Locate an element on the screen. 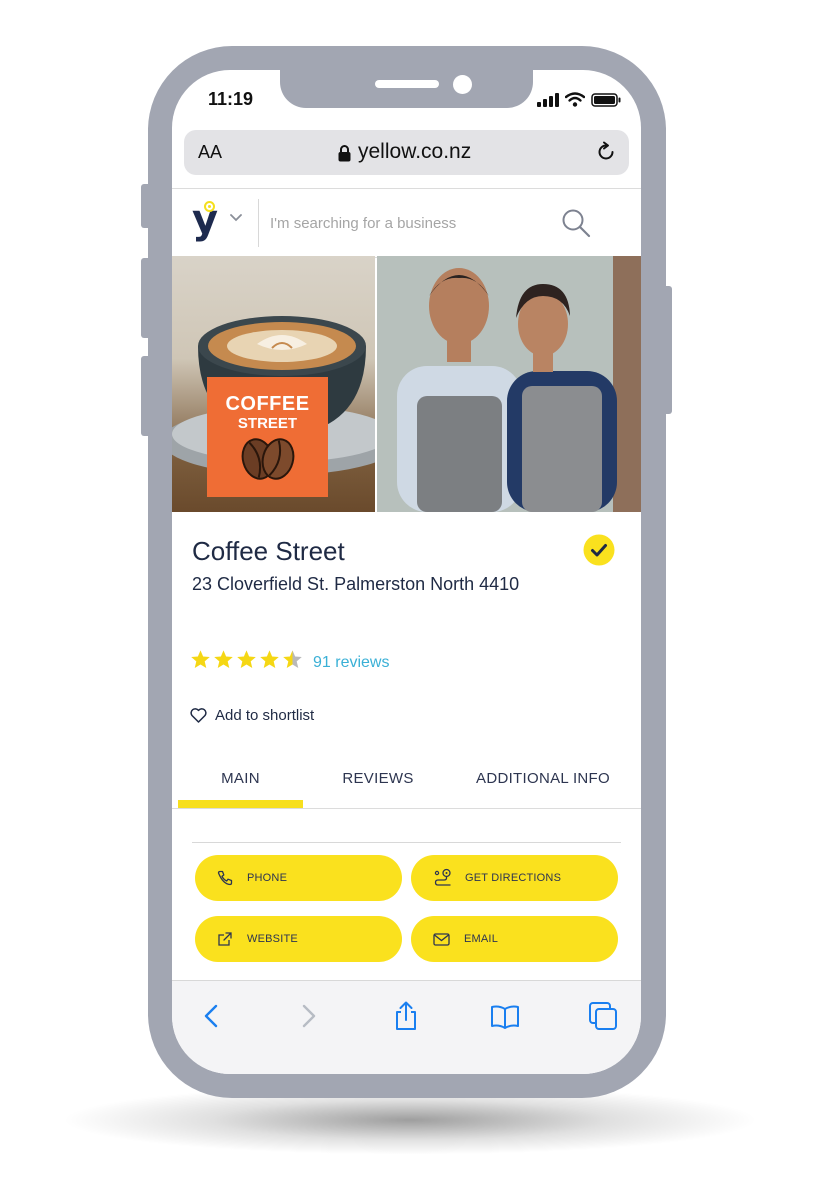 This screenshot has width=813, height=1200. status-time: 11:19 is located at coordinates (231, 99).